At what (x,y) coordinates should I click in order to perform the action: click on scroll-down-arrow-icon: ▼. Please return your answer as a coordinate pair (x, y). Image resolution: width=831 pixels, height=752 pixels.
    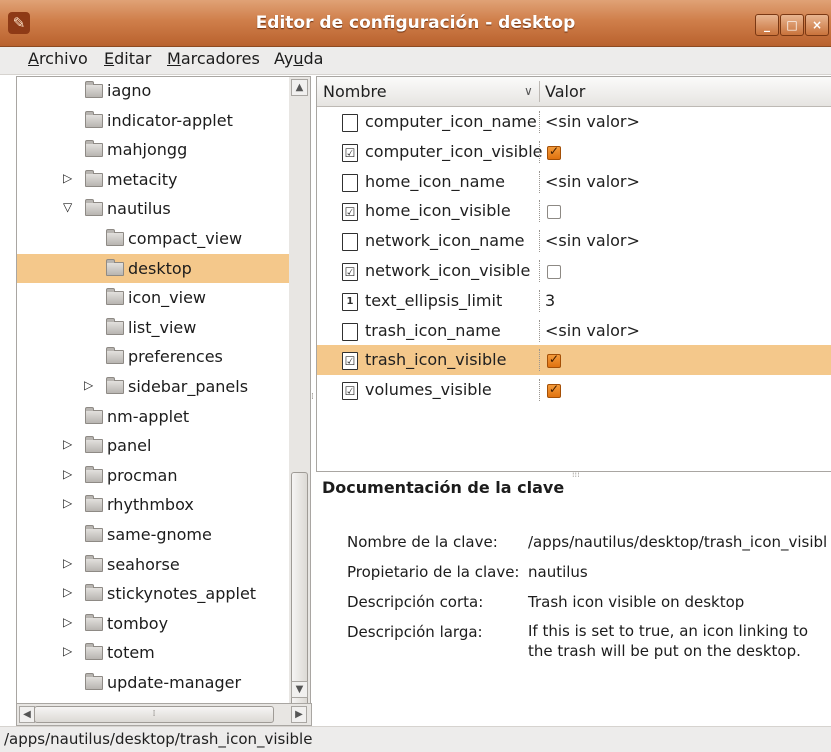
    Looking at the image, I should click on (299, 689).